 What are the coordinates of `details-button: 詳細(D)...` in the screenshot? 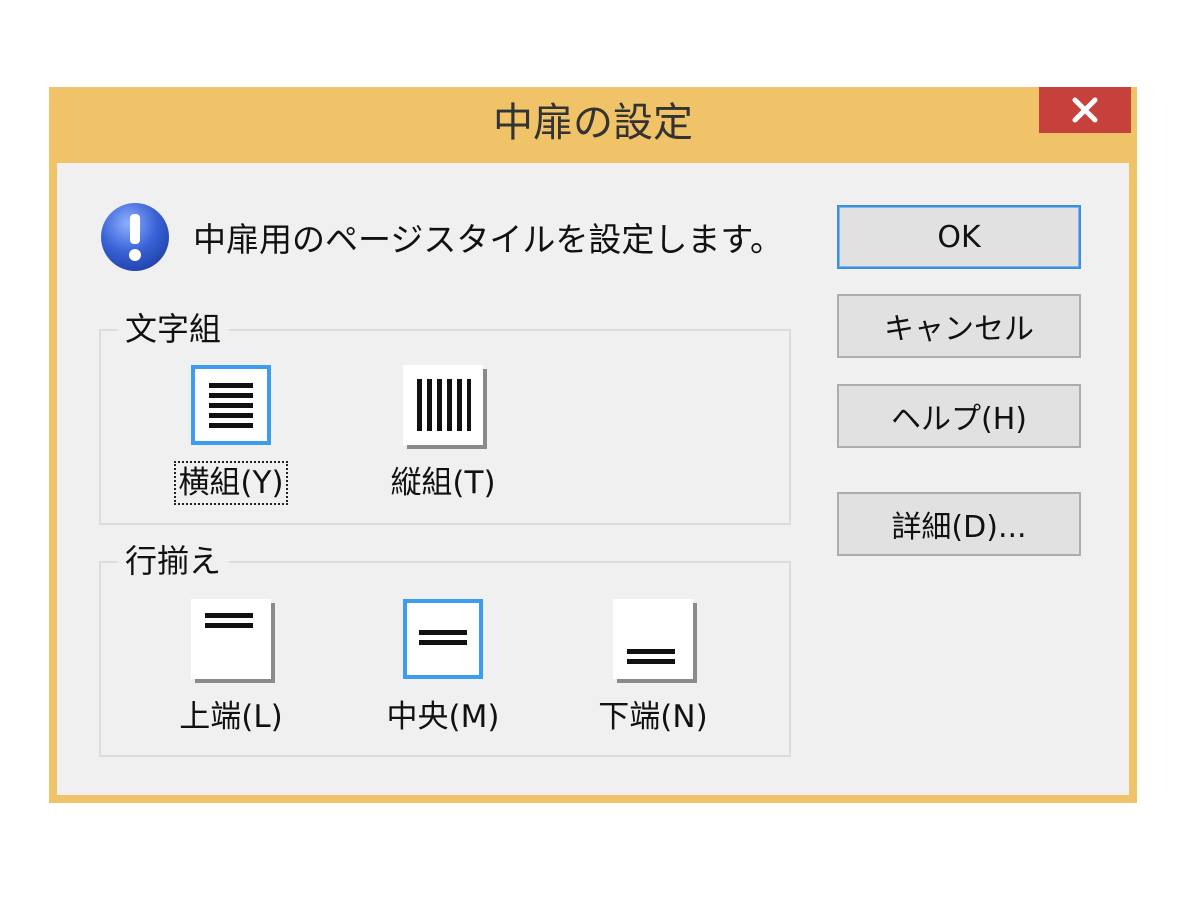 It's located at (959, 524).